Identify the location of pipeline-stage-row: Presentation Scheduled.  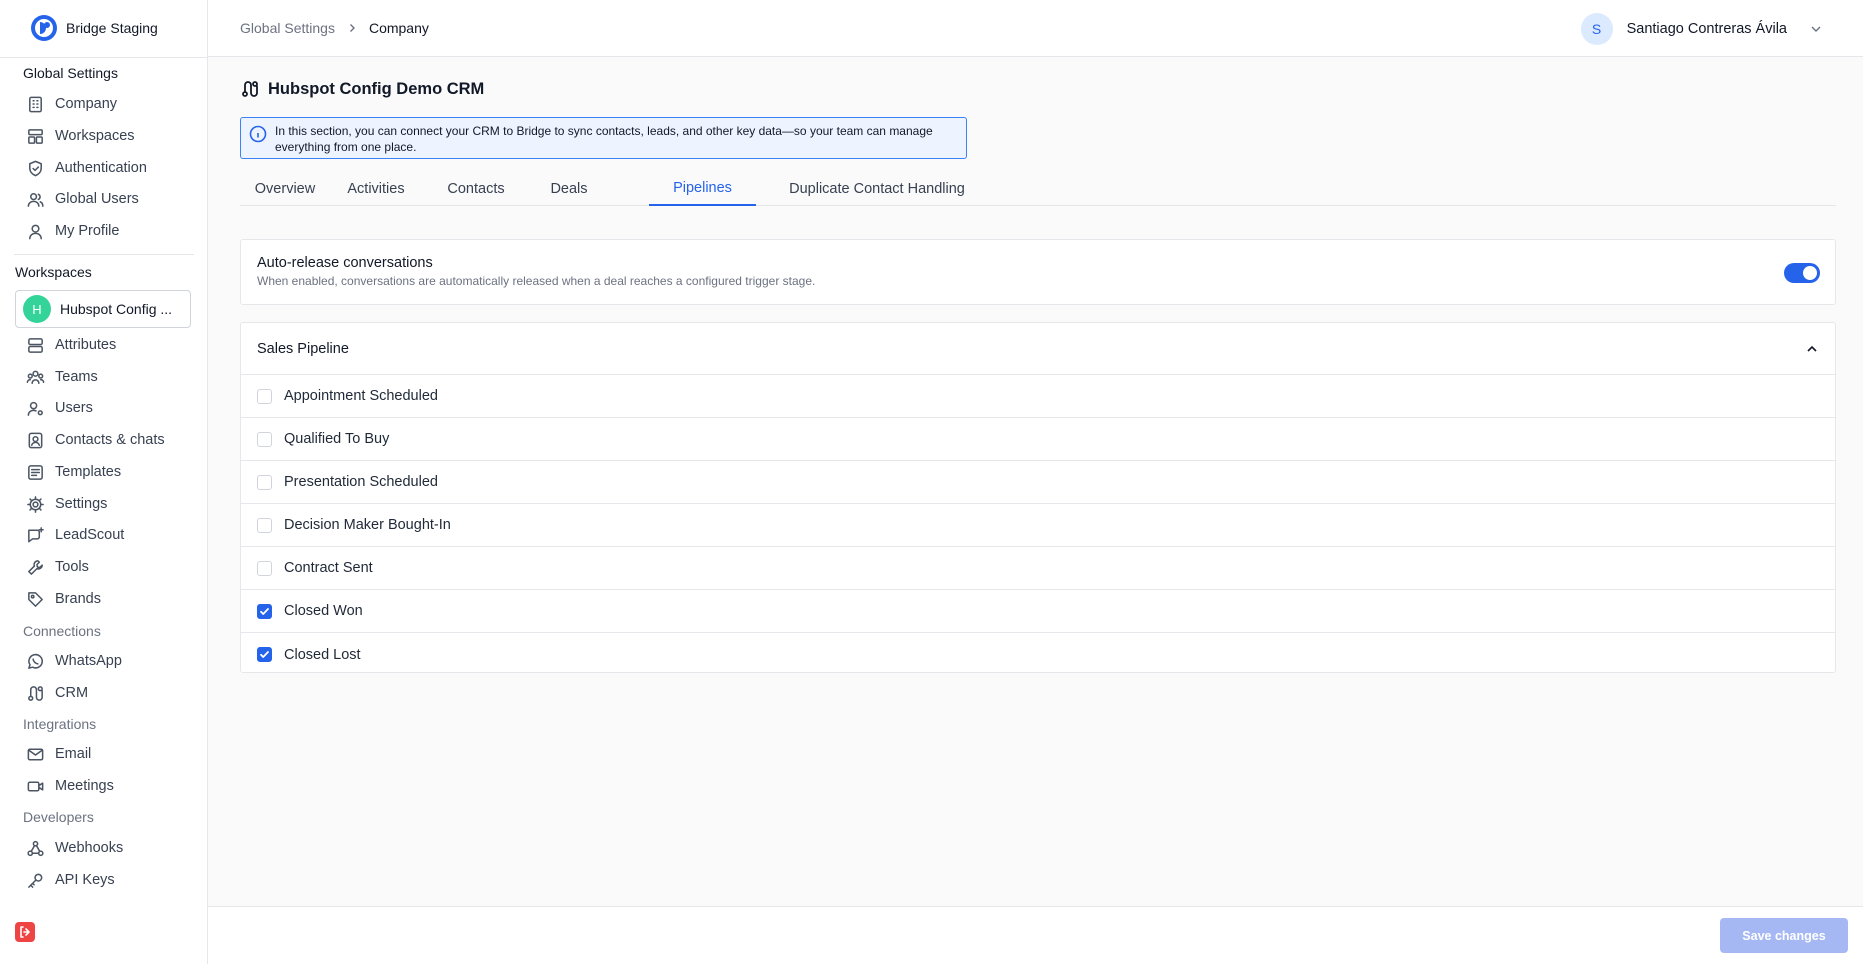
(1038, 482).